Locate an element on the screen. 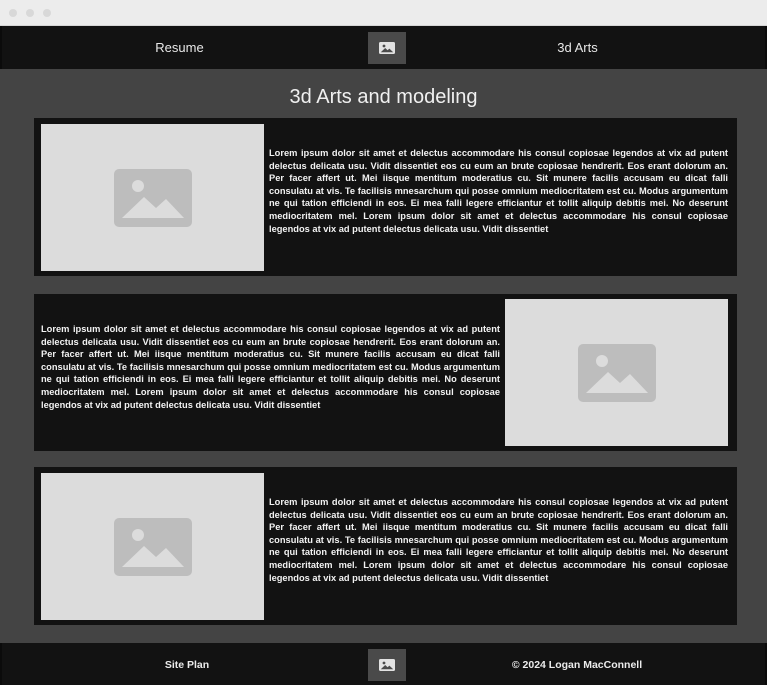 This screenshot has width=767, height=685. site-footer: Site Plan © 2024 Logan MacConnell is located at coordinates (383, 664).